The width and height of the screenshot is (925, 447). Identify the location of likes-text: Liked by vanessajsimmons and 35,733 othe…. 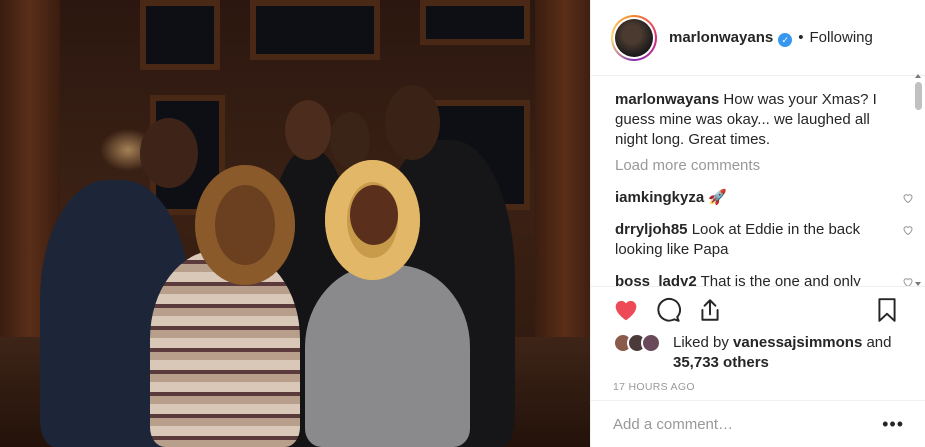
(782, 353).